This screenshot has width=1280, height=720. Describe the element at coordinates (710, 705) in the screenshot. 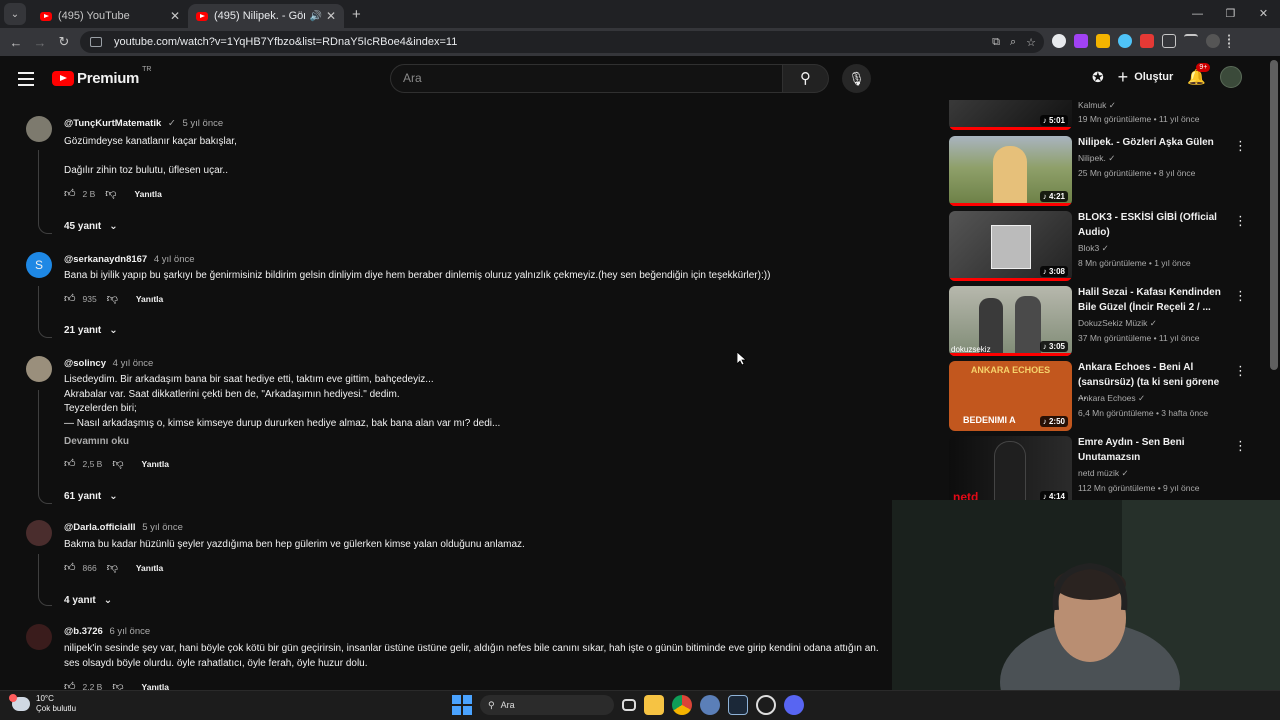

I see `app-icon` at that location.